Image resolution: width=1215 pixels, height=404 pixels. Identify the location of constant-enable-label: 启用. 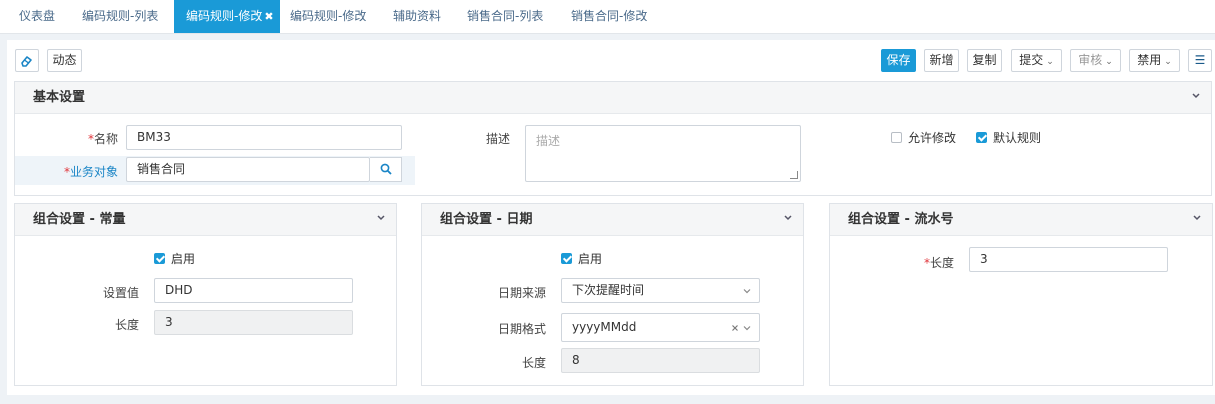
(183, 258).